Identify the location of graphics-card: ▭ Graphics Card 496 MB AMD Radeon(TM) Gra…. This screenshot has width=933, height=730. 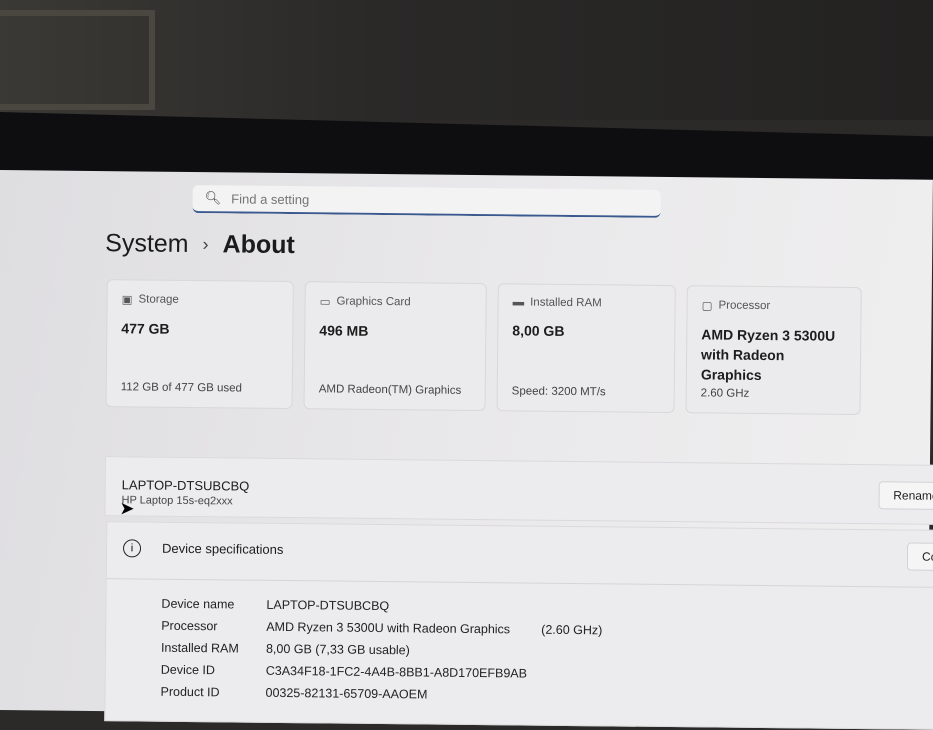
(395, 346).